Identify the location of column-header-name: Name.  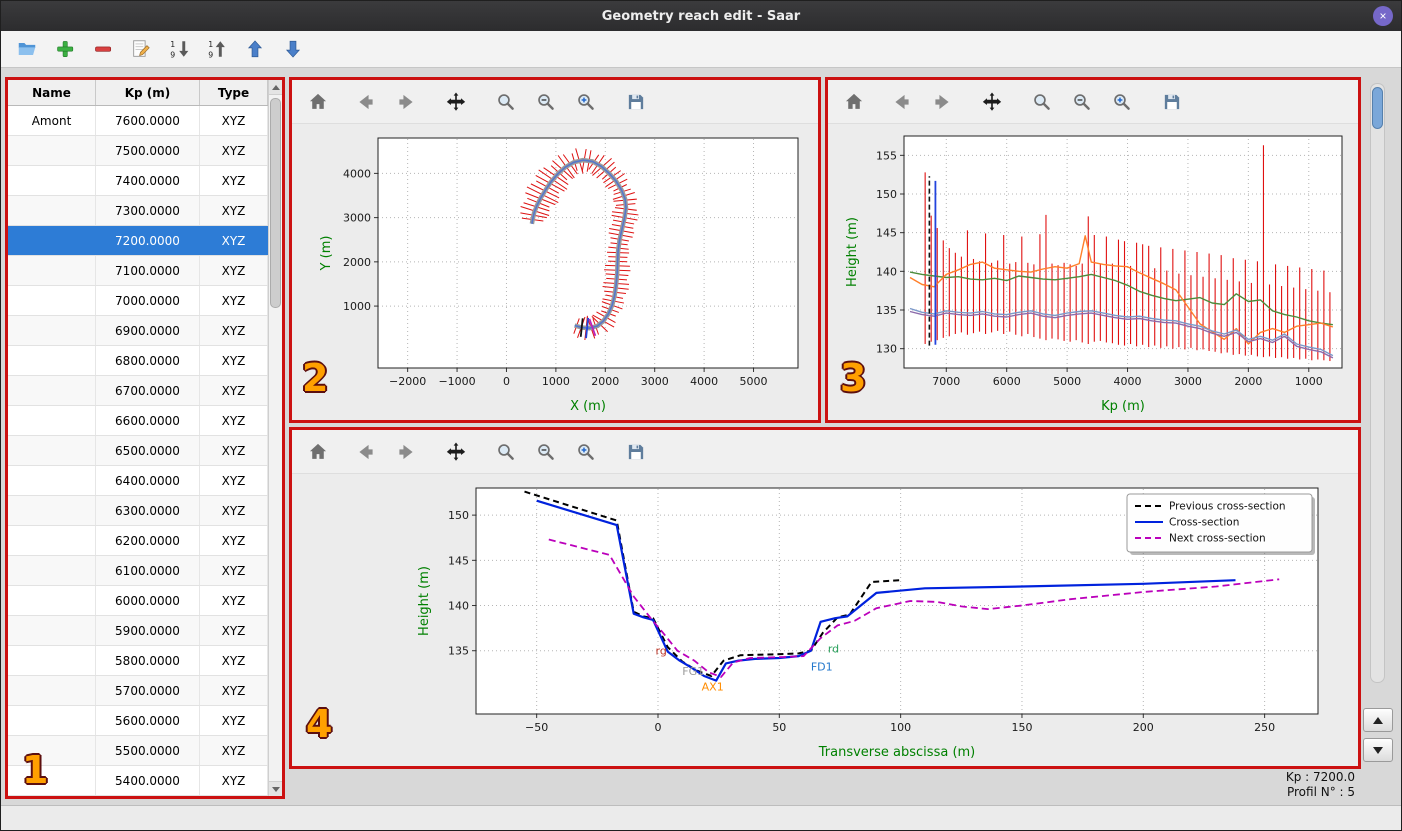
(52, 92).